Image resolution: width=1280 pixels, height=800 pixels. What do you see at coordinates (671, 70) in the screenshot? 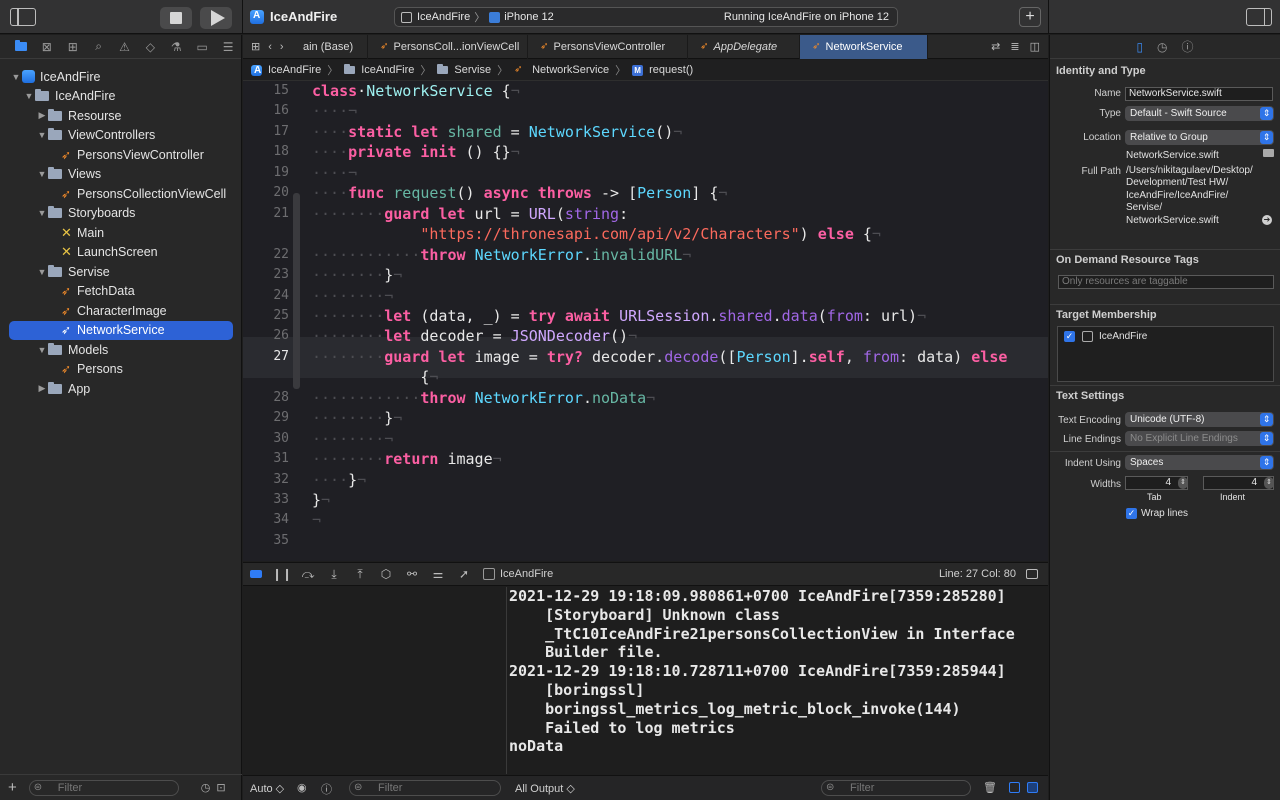
I see `breadcrumb-symbol: request()` at bounding box center [671, 70].